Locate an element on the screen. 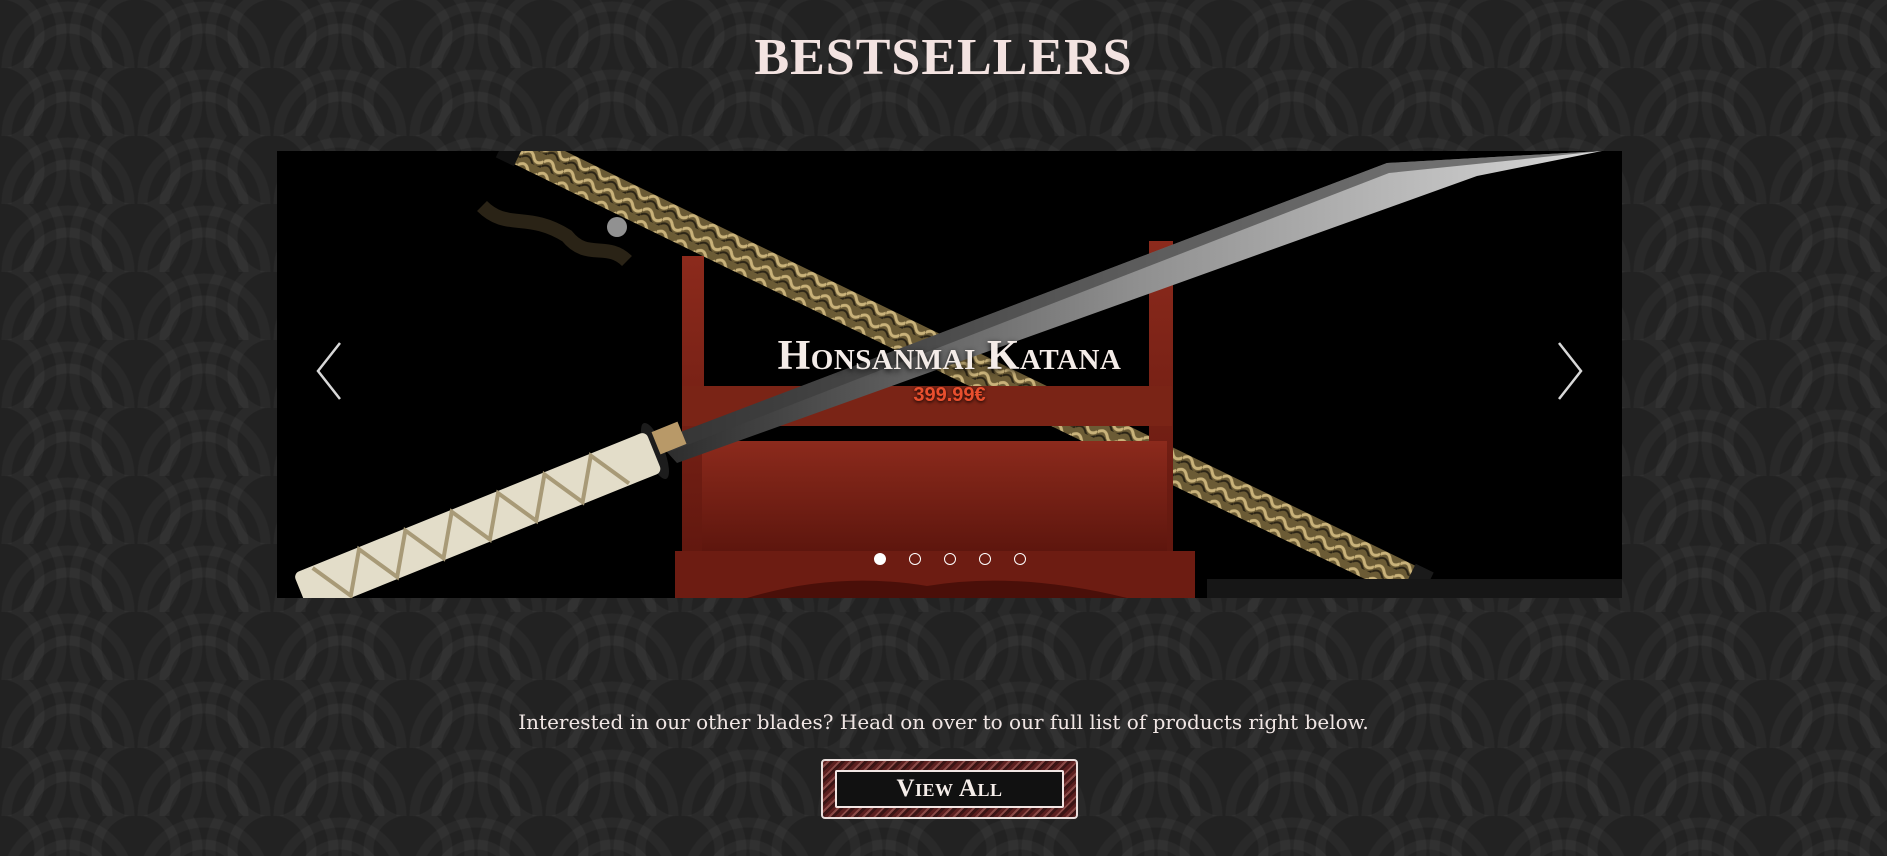 The height and width of the screenshot is (856, 1887). view-all-label: View All is located at coordinates (949, 789).